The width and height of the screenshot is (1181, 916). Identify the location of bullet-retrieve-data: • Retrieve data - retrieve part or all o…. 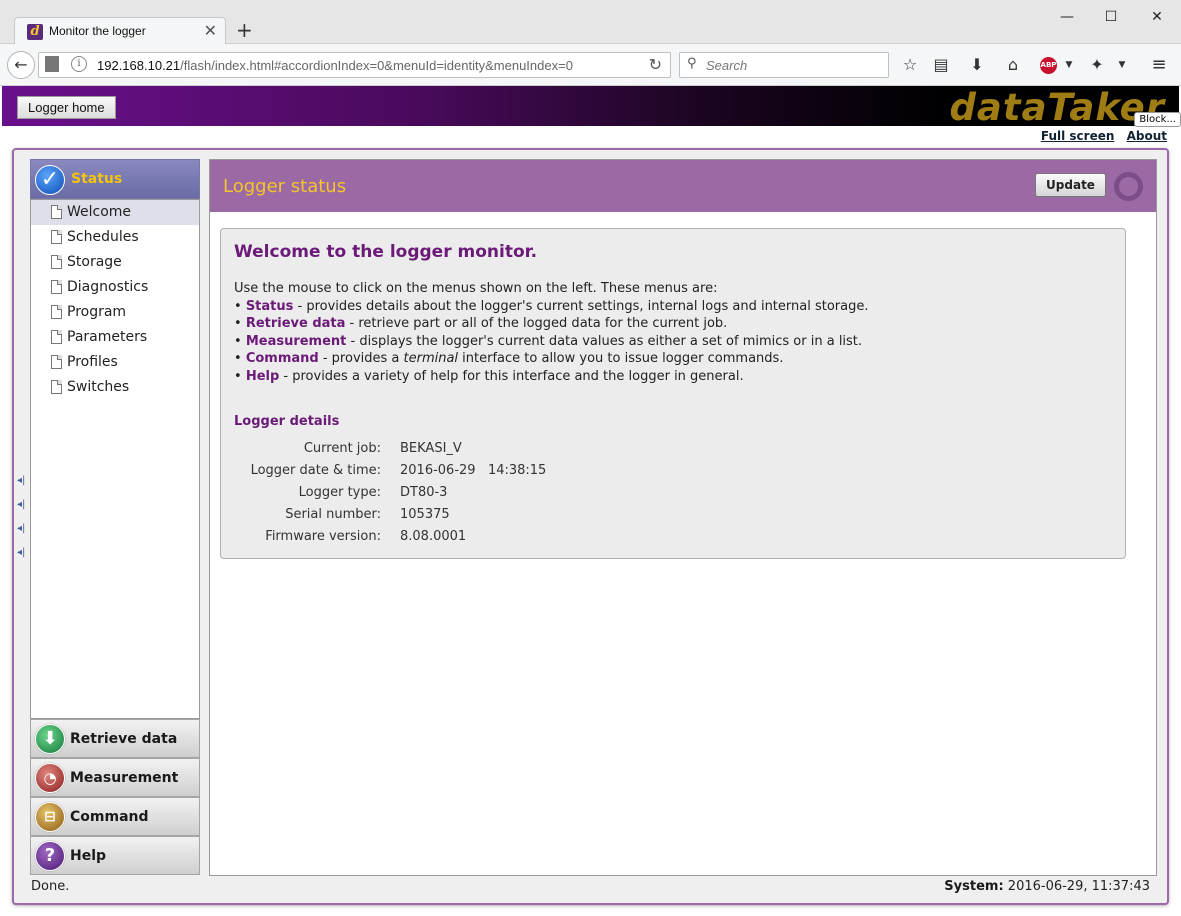
(481, 324).